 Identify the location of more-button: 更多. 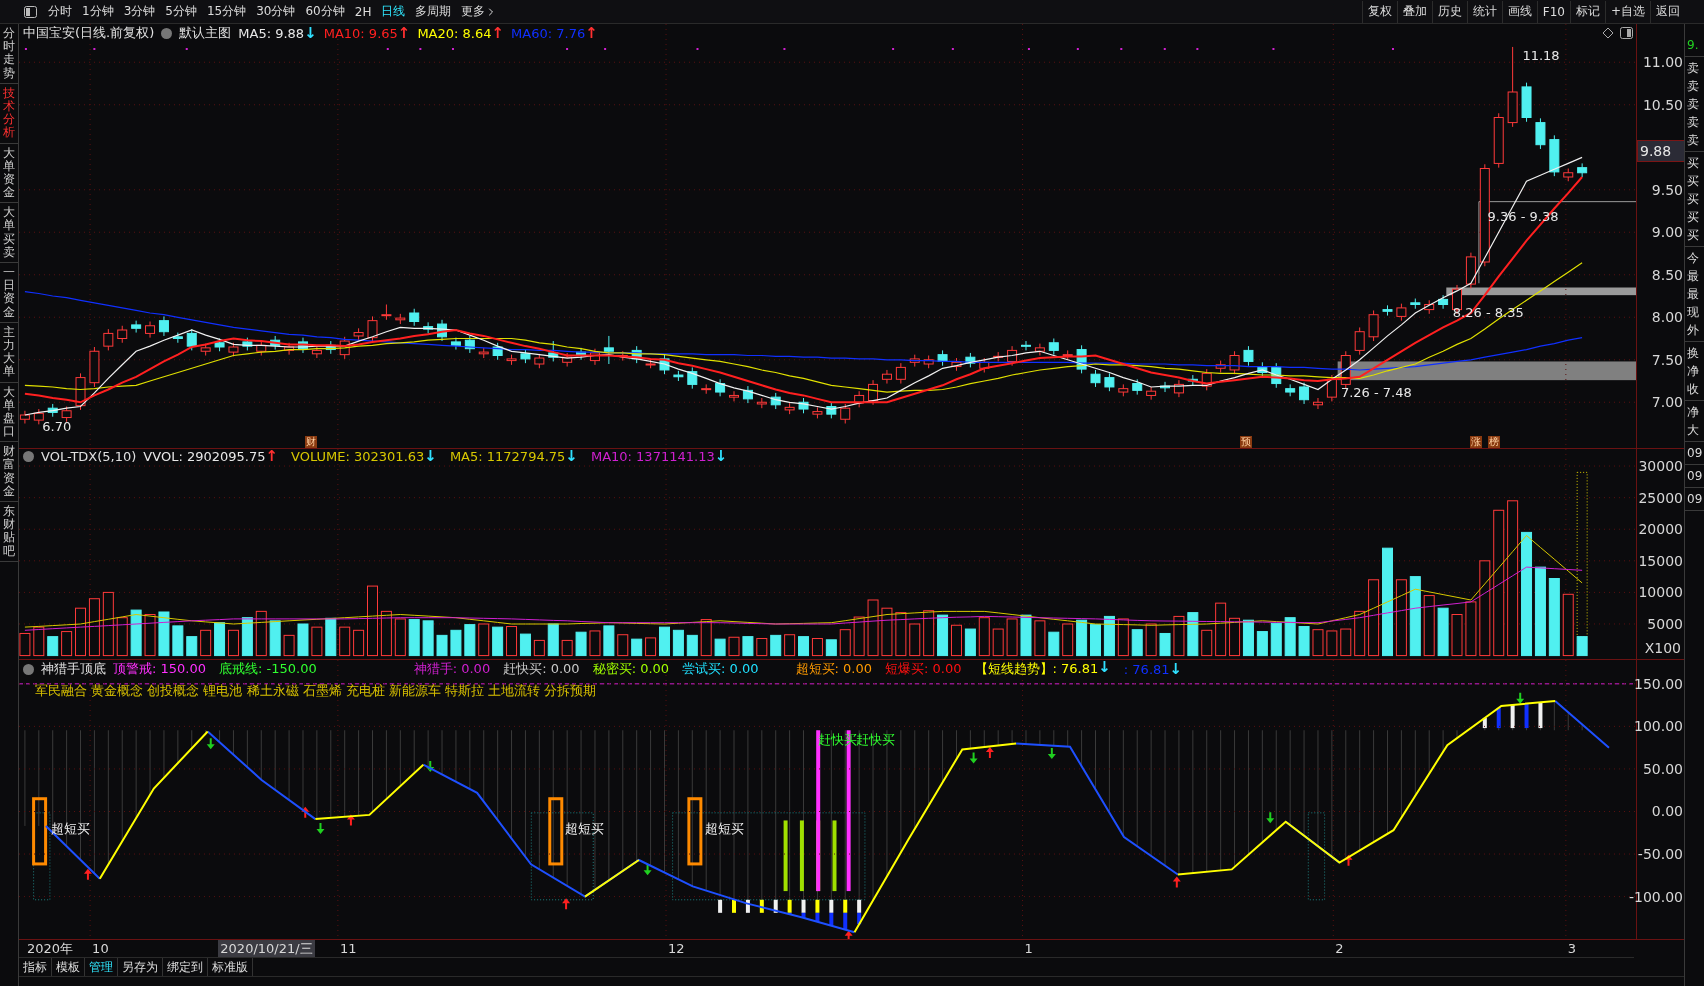
(479, 11).